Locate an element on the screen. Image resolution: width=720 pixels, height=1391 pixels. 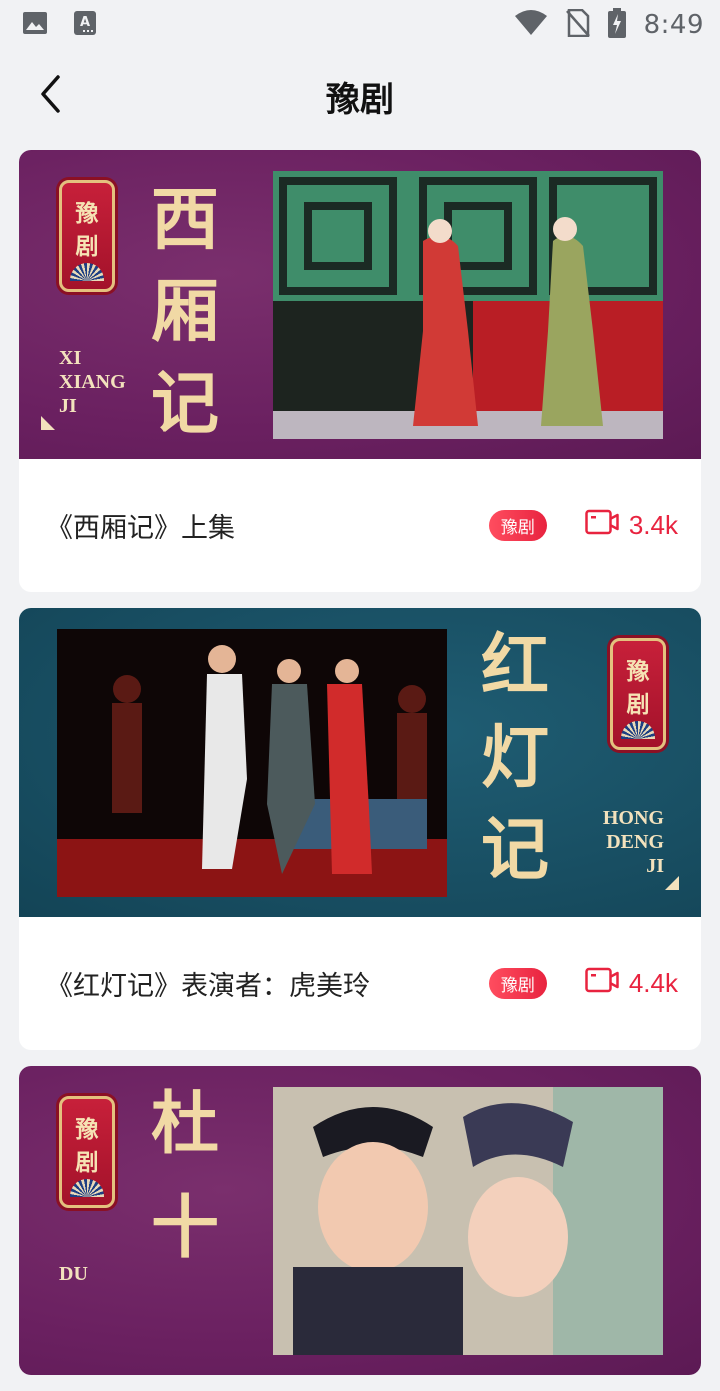
chevron-left-icon is located at coordinates (50, 96).